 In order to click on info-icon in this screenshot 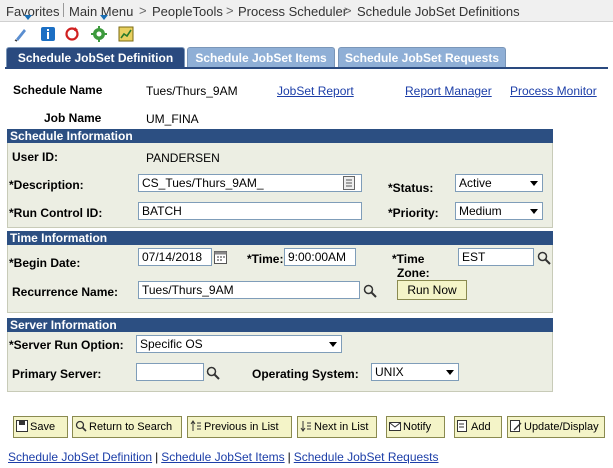, I will do `click(48, 34)`.